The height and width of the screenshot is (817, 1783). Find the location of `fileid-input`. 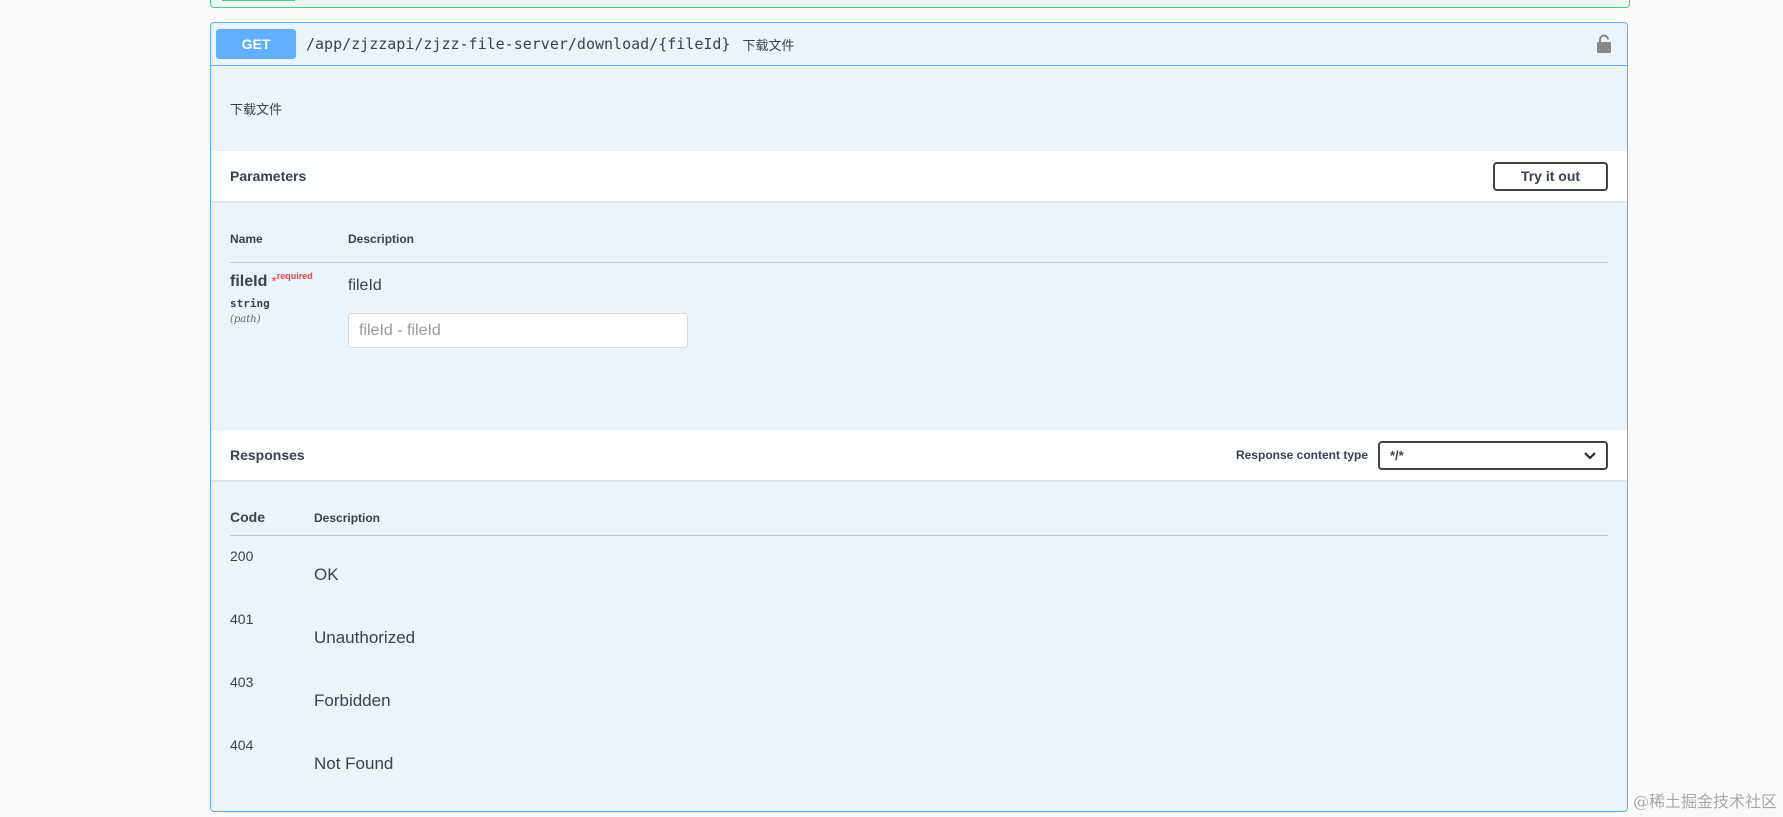

fileid-input is located at coordinates (518, 330).